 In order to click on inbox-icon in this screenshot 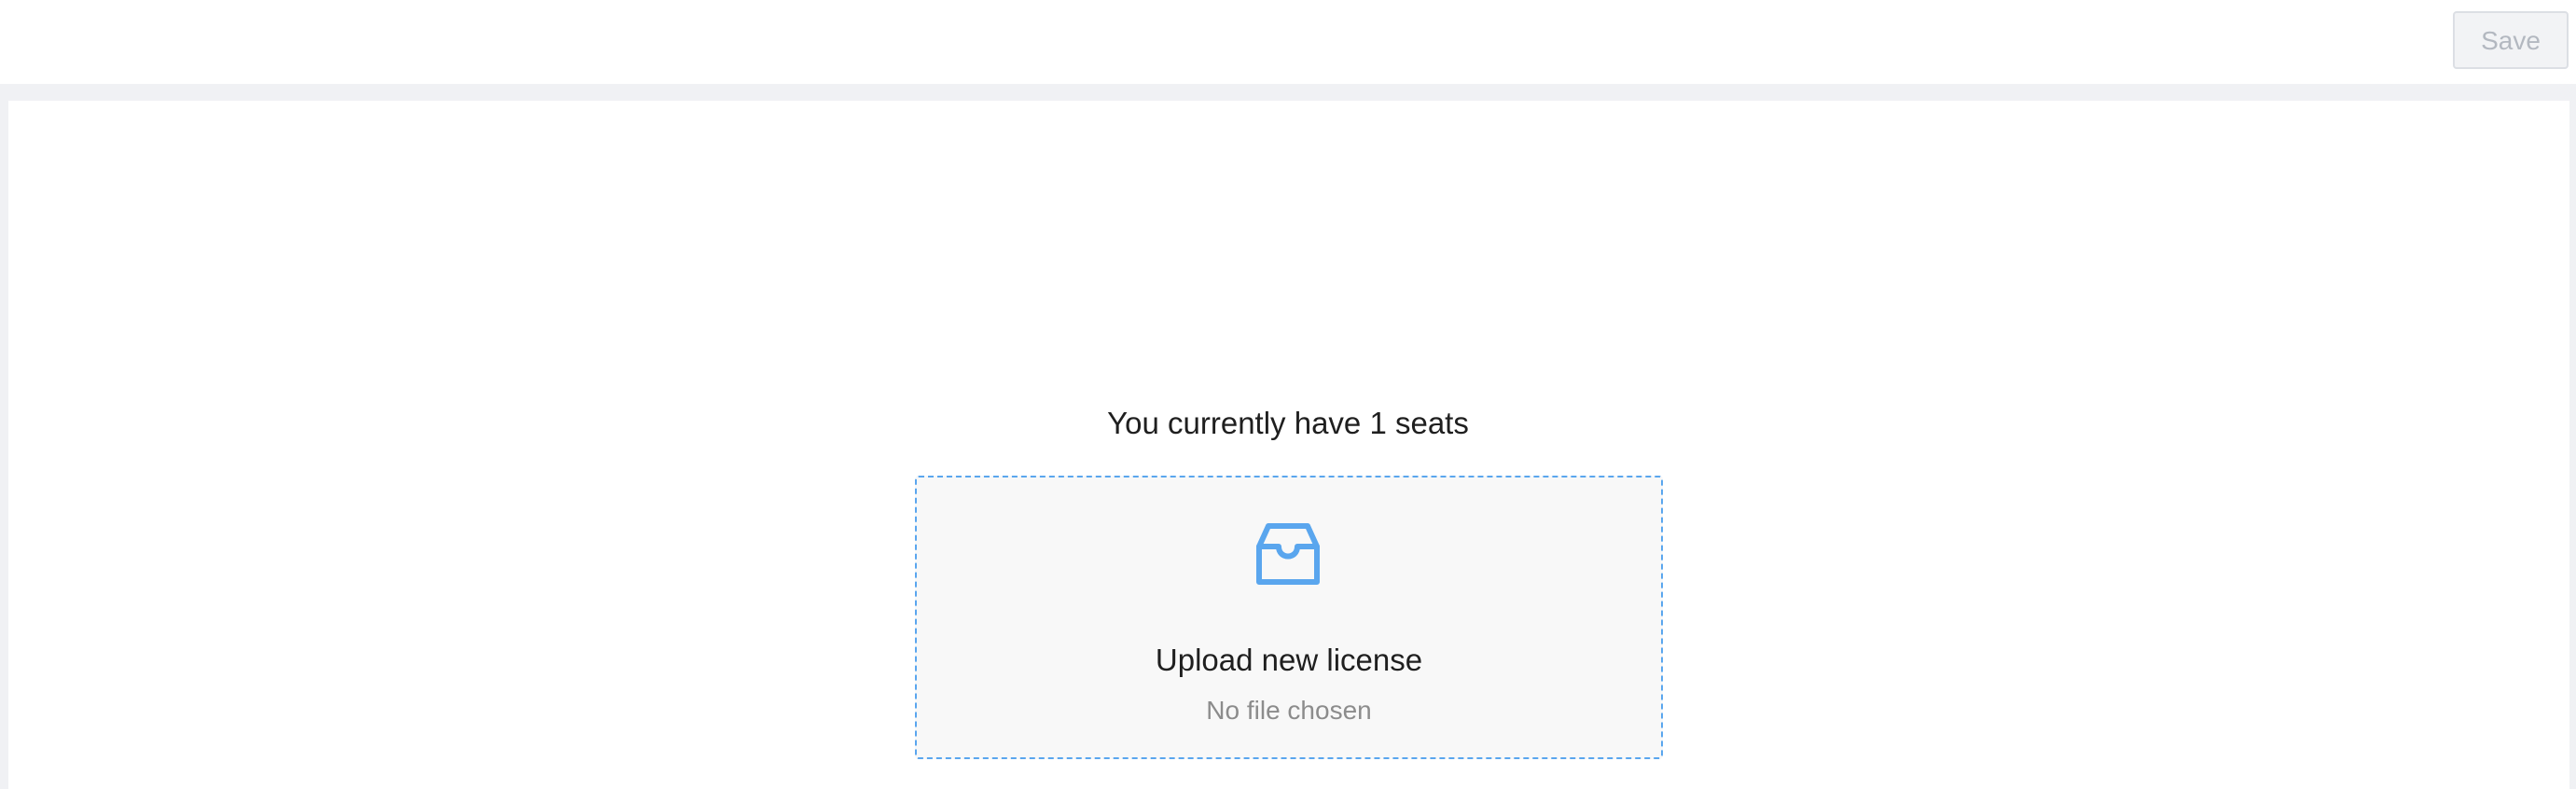, I will do `click(1288, 554)`.